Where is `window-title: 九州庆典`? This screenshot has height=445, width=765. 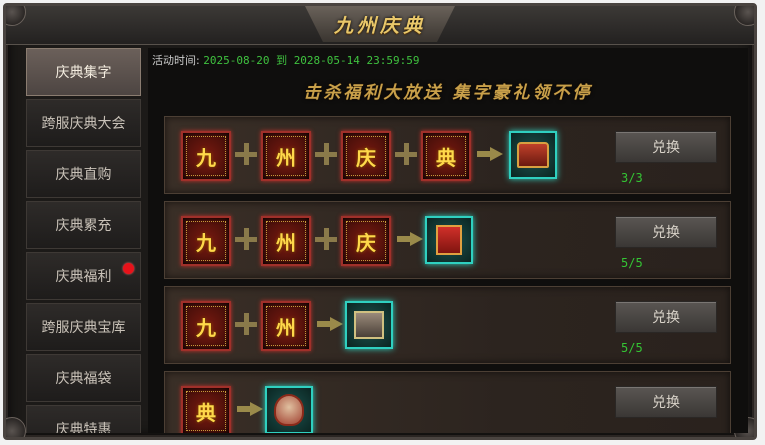 window-title: 九州庆典 is located at coordinates (379, 25).